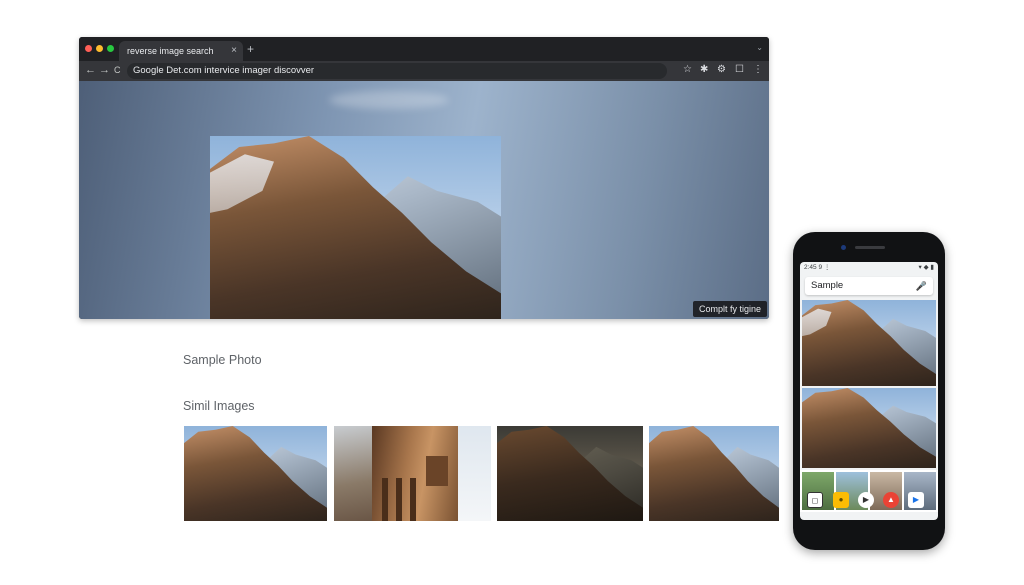 Image resolution: width=1024 pixels, height=585 pixels. I want to click on status-time: 2:45 9 ⋮, so click(817, 267).